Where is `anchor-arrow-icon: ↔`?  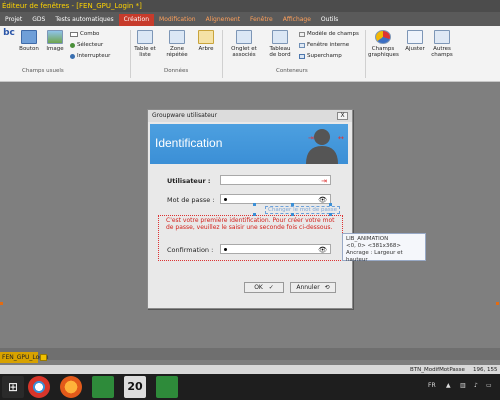
anchor-arrow-icon: ↔ is located at coordinates (341, 138).